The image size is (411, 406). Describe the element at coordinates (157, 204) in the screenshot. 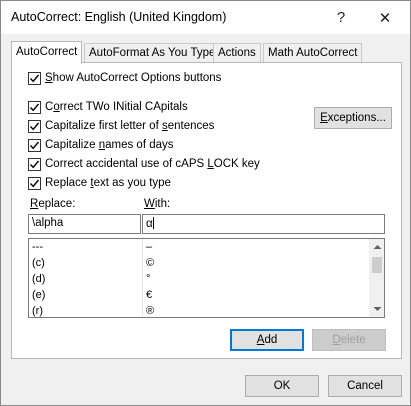

I see `with-label: With:` at that location.